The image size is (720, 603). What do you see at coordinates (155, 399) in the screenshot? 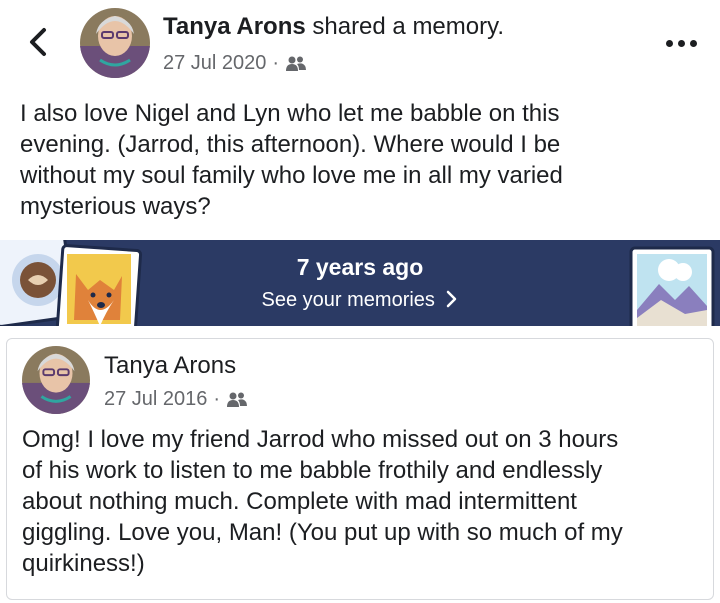
I see `original-post-date: 27 Jul 2016` at bounding box center [155, 399].